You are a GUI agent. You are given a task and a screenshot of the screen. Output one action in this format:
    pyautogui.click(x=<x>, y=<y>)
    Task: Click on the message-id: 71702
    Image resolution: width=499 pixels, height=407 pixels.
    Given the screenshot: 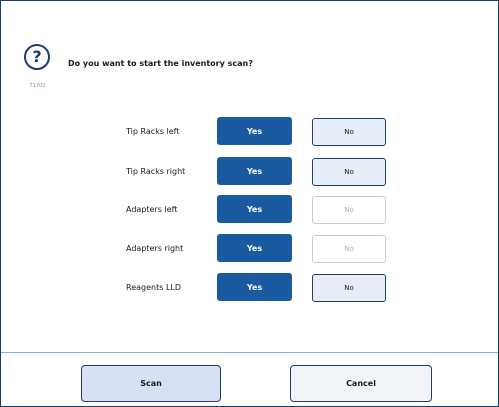 What is the action you would take?
    pyautogui.click(x=37, y=86)
    